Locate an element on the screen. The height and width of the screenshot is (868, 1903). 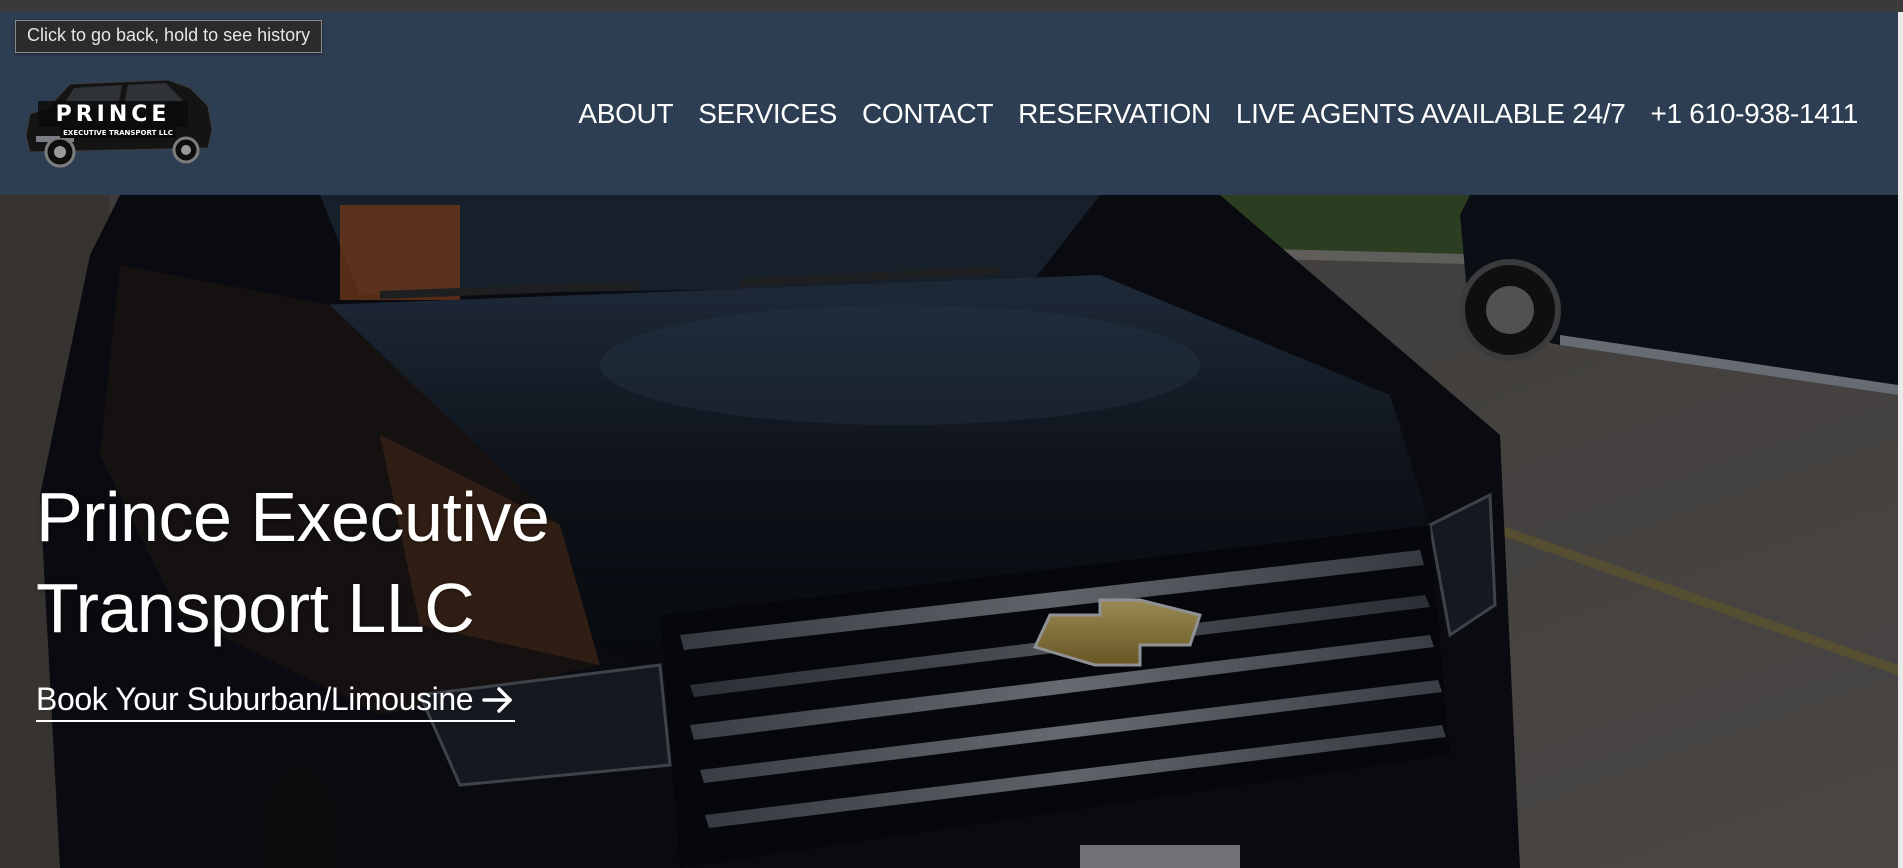
nav-phone-link: +1 610-938-1411 is located at coordinates (1755, 114).